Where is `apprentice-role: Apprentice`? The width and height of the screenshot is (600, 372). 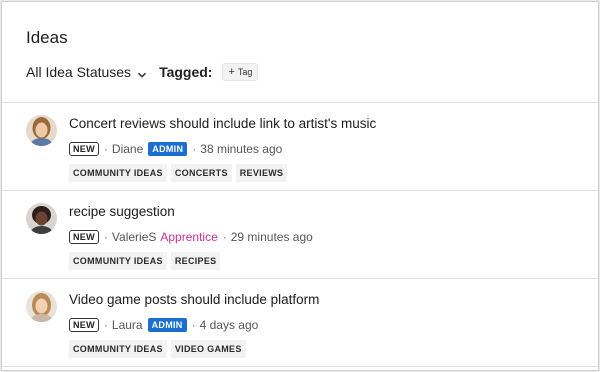 apprentice-role: Apprentice is located at coordinates (189, 237).